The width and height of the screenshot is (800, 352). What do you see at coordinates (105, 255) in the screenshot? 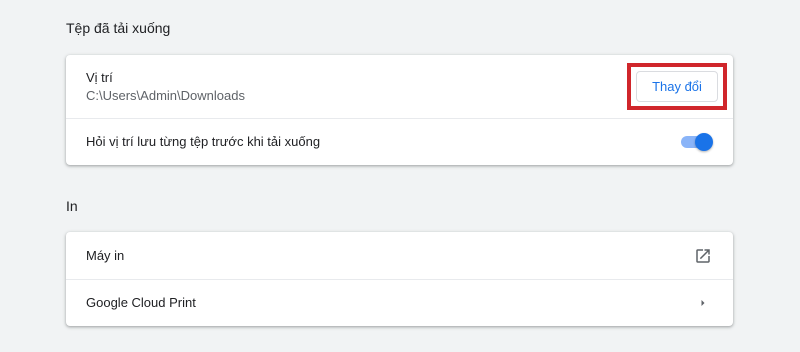
I see `printers-label: Máy in` at bounding box center [105, 255].